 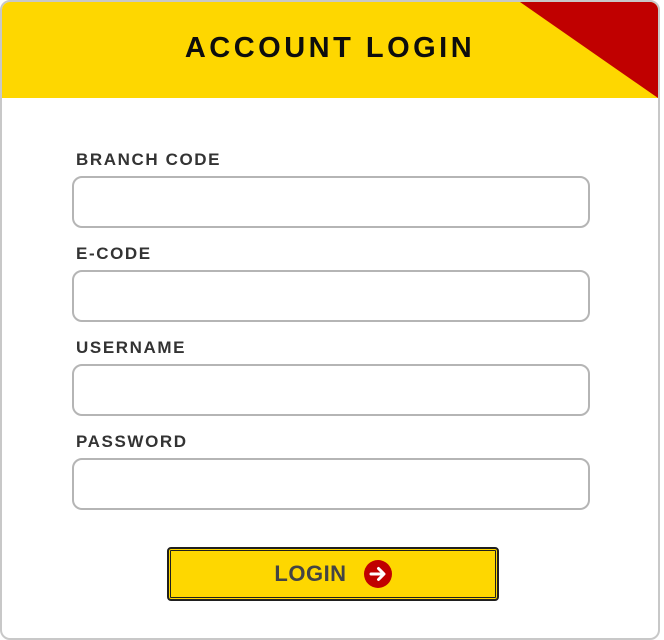 What do you see at coordinates (331, 296) in the screenshot?
I see `e-code-input` at bounding box center [331, 296].